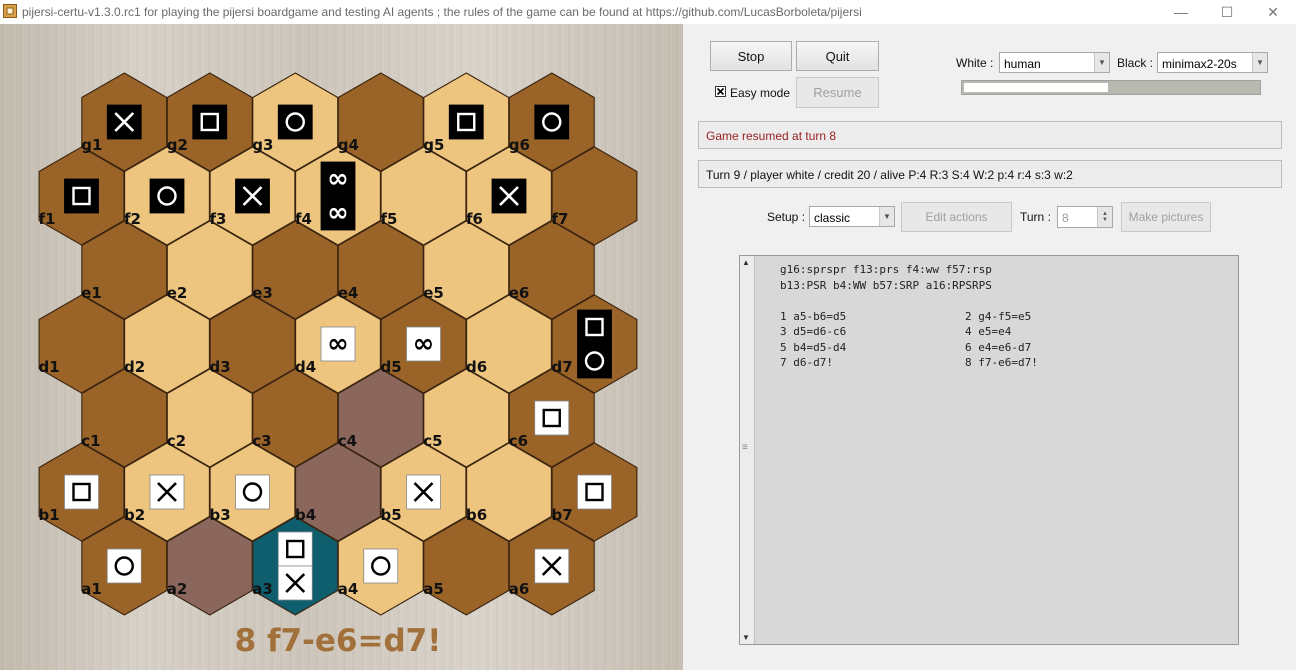 This screenshot has width=1296, height=670. Describe the element at coordinates (432, 441) in the screenshot. I see `cell-label-c5: c5` at that location.